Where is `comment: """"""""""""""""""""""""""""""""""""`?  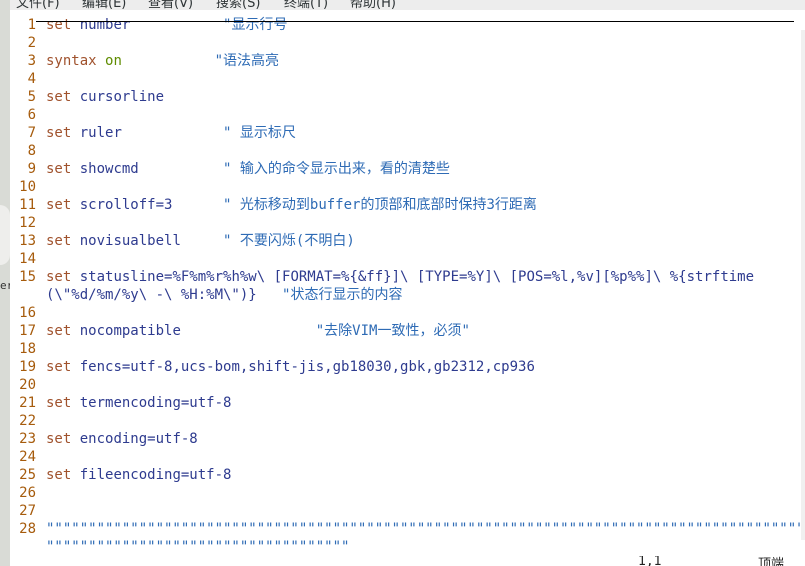
comment: """""""""""""""""""""""""""""""""""" is located at coordinates (198, 547).